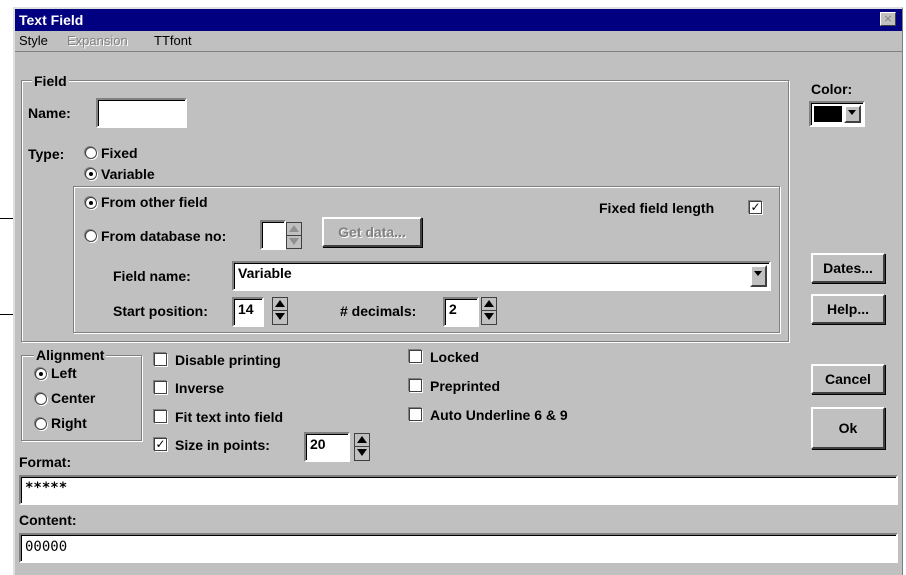 The height and width of the screenshot is (575, 906). I want to click on name-label: Name:, so click(49, 113).